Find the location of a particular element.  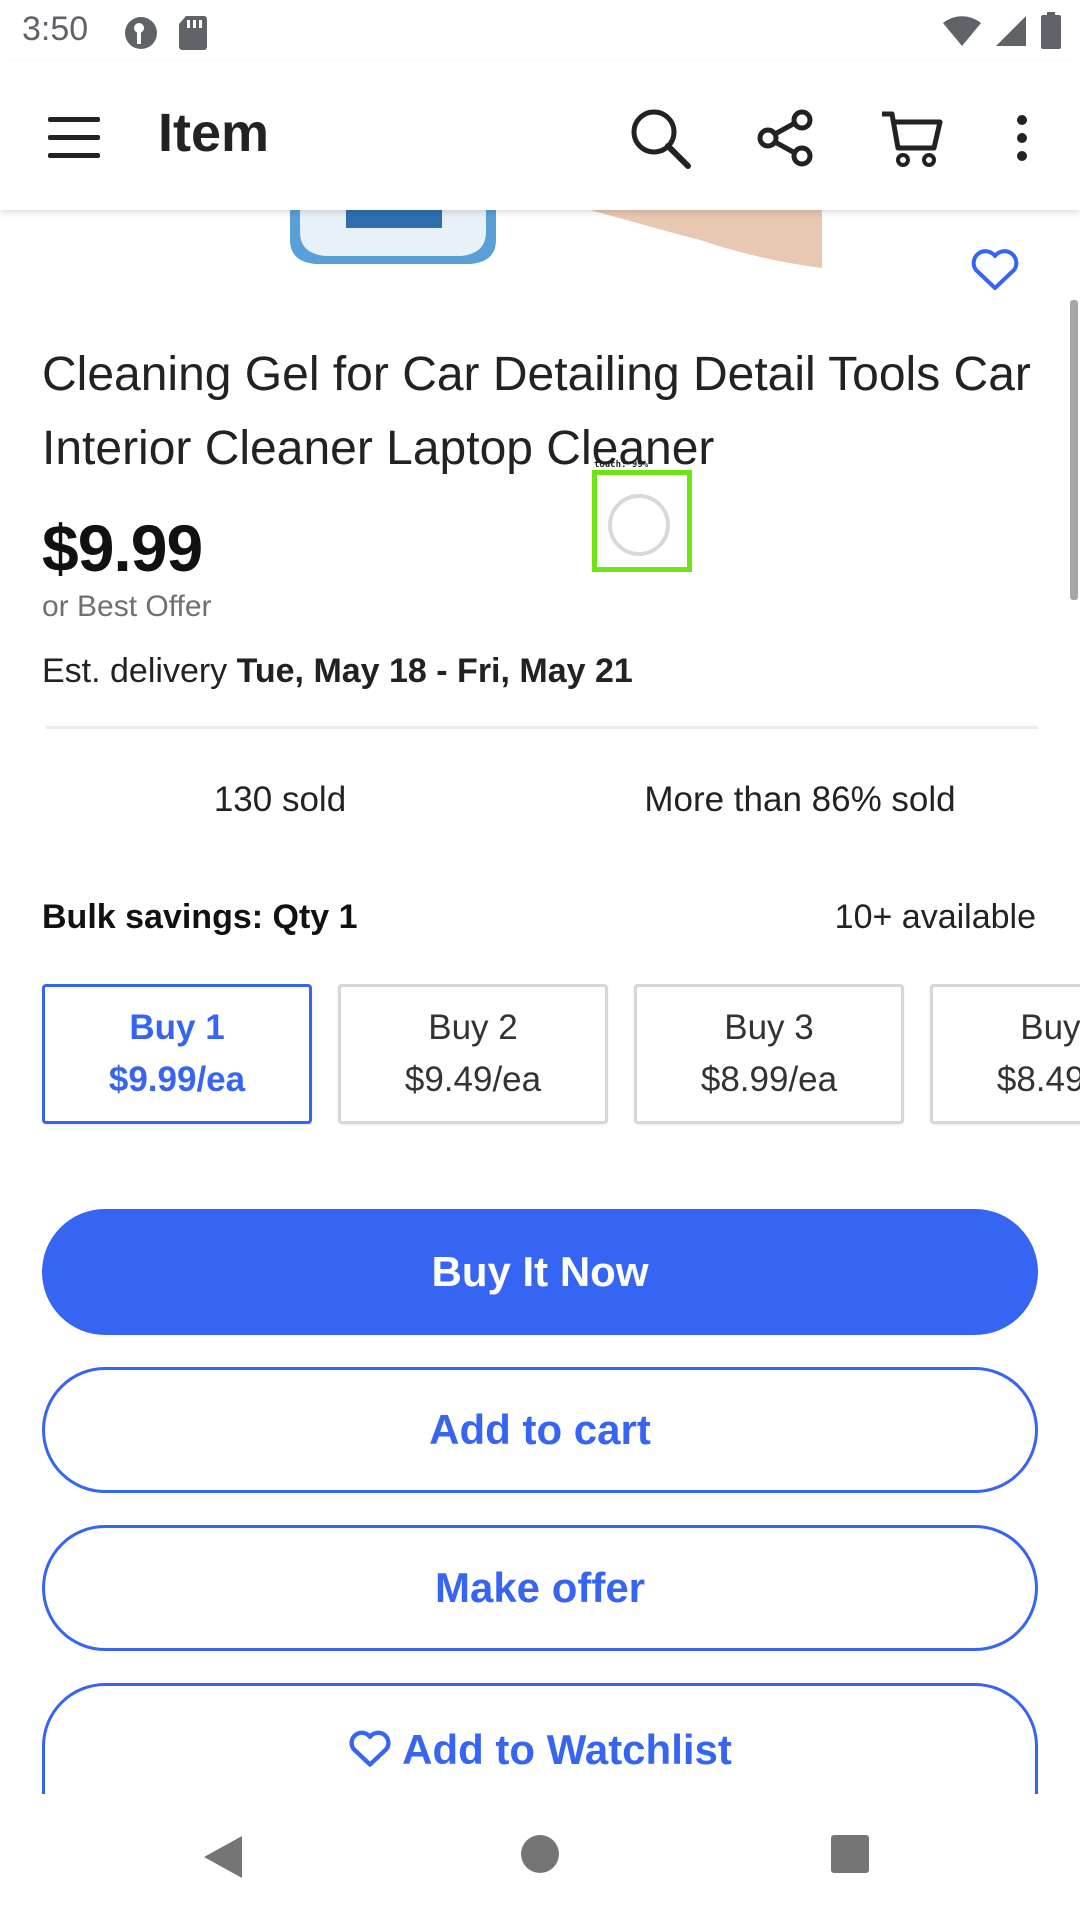

status-bar: 3:50 is located at coordinates (540, 31).